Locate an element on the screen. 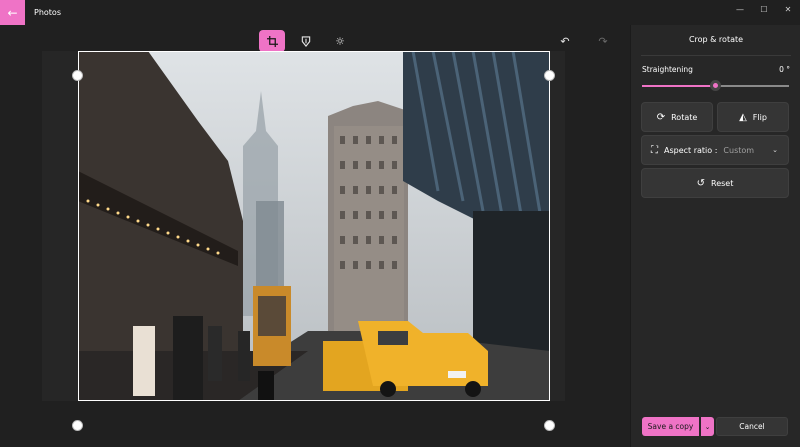 The image size is (800, 447). rotate-label: Rotate is located at coordinates (684, 117).